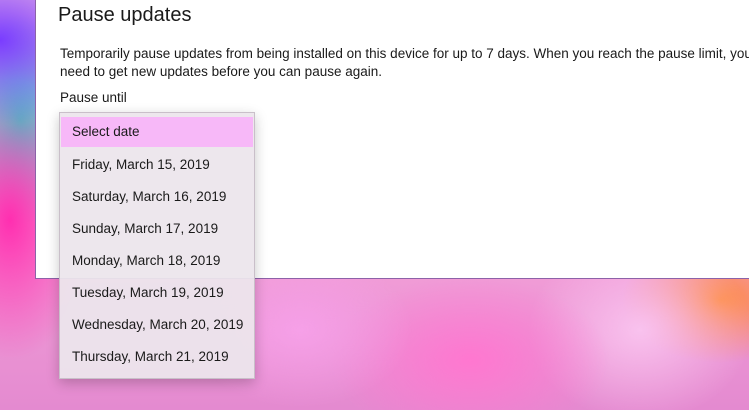  I want to click on dropdown-option-march-18: Monday, March 18, 2019, so click(157, 261).